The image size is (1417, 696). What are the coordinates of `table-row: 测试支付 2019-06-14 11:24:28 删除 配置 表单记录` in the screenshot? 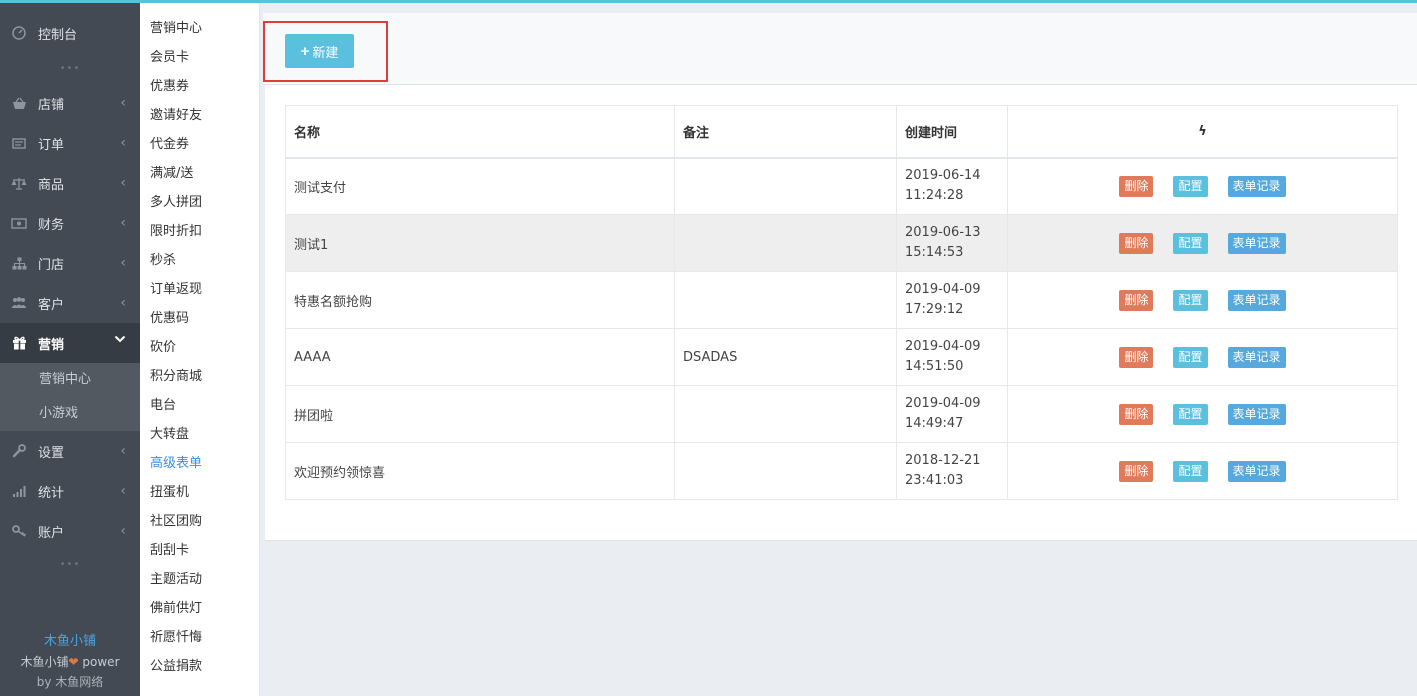 It's located at (841, 186).